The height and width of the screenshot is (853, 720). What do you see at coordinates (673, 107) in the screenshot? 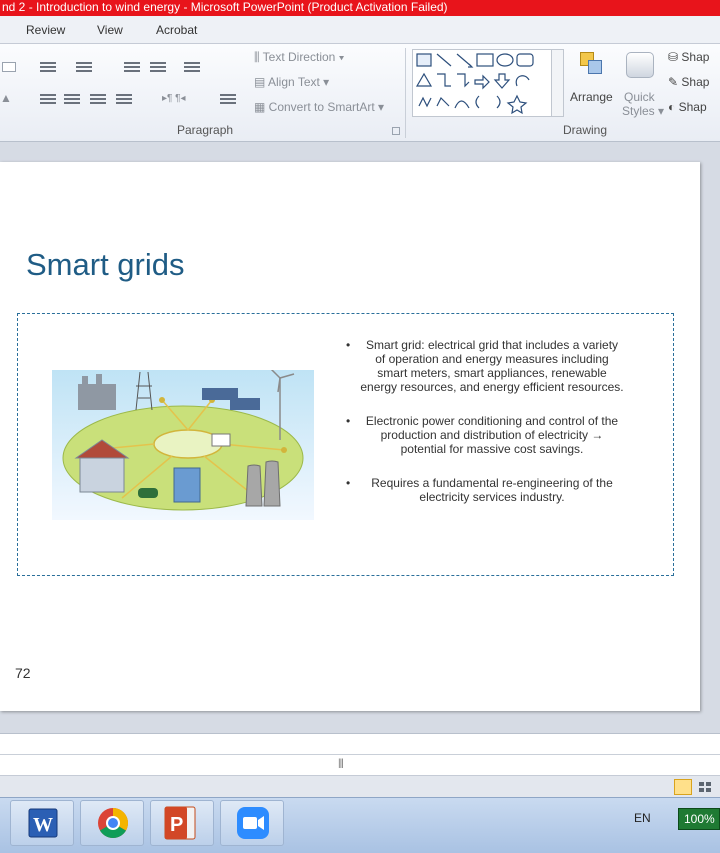
I see `effects-icon: ◐` at bounding box center [673, 107].